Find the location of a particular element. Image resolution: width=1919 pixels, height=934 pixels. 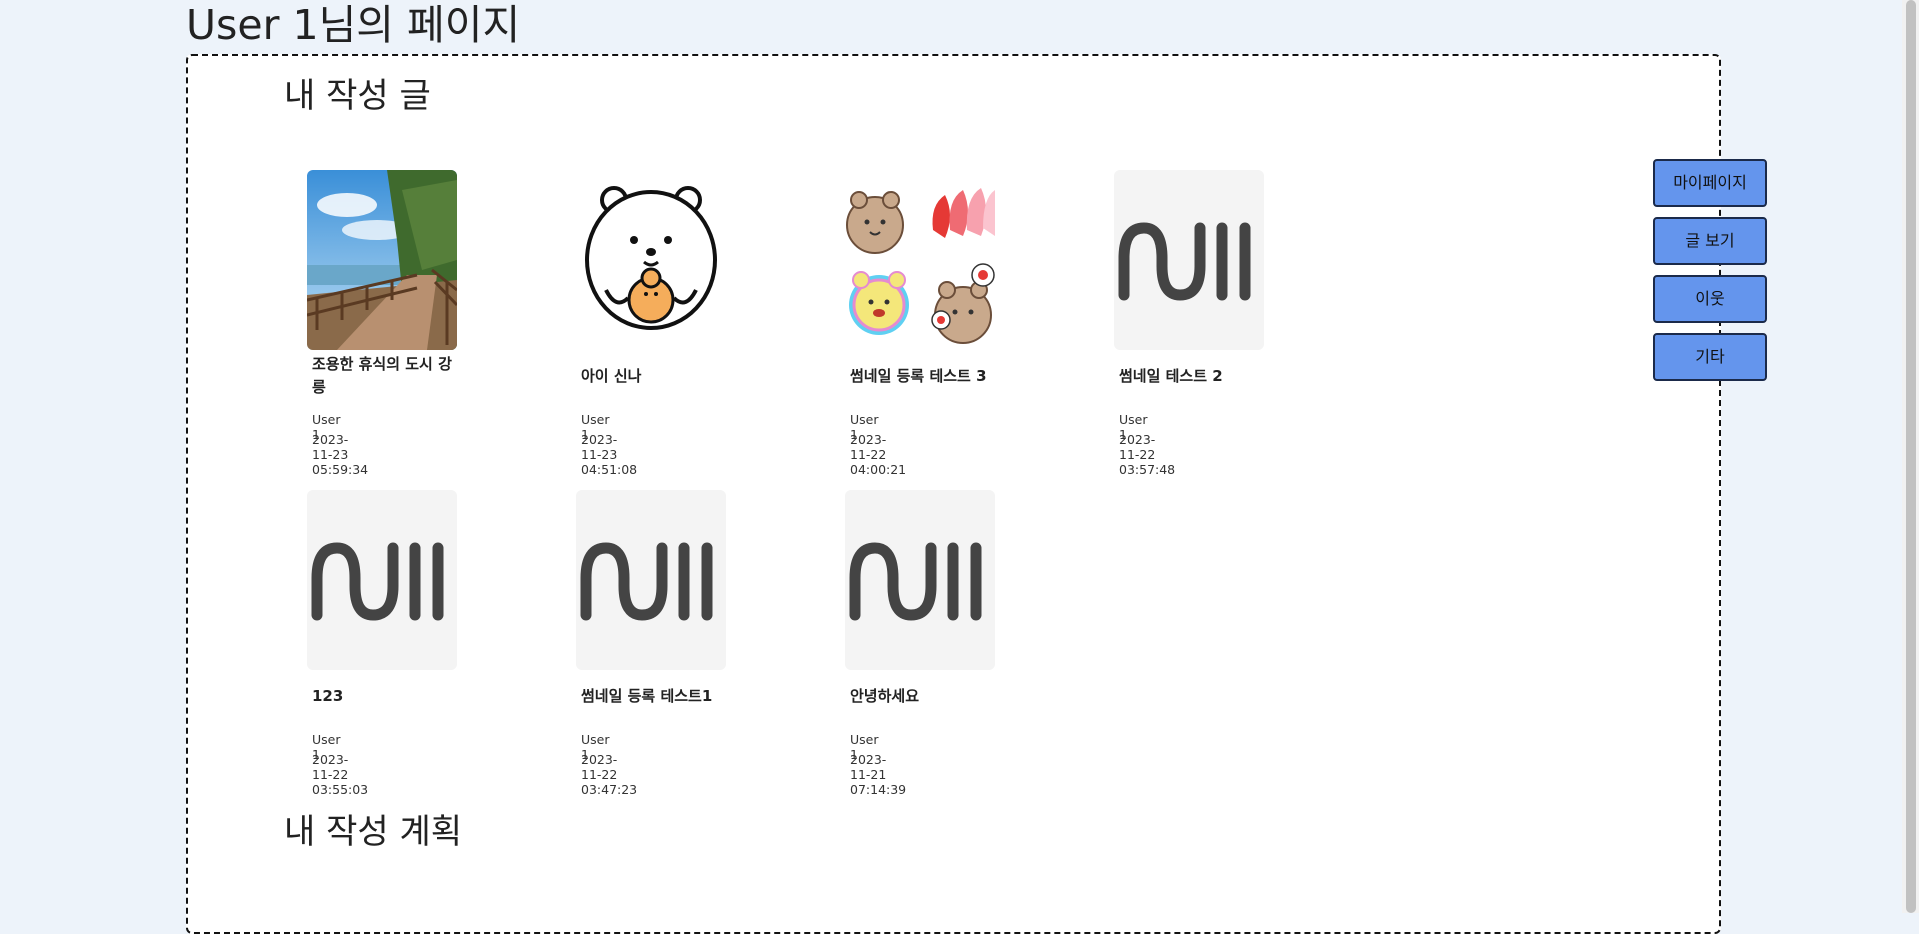

post-card: 아이 신나 User 1 2023-11-23 04:51:08 is located at coordinates (591, 323).